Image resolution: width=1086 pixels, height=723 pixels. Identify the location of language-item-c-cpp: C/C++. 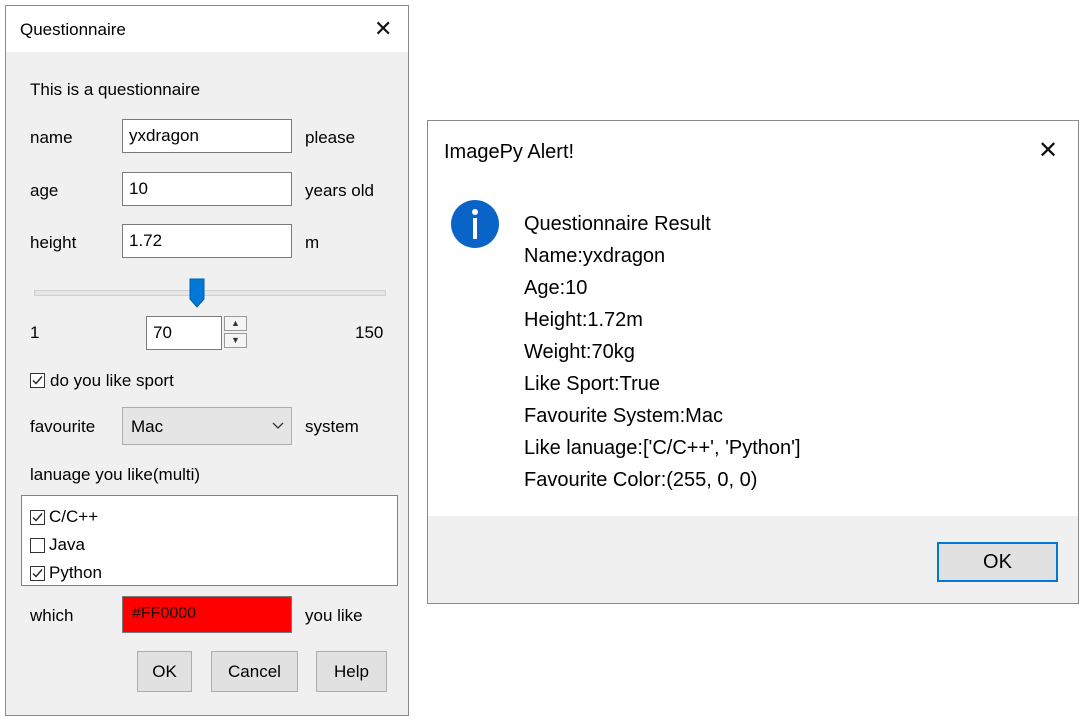
(180, 518).